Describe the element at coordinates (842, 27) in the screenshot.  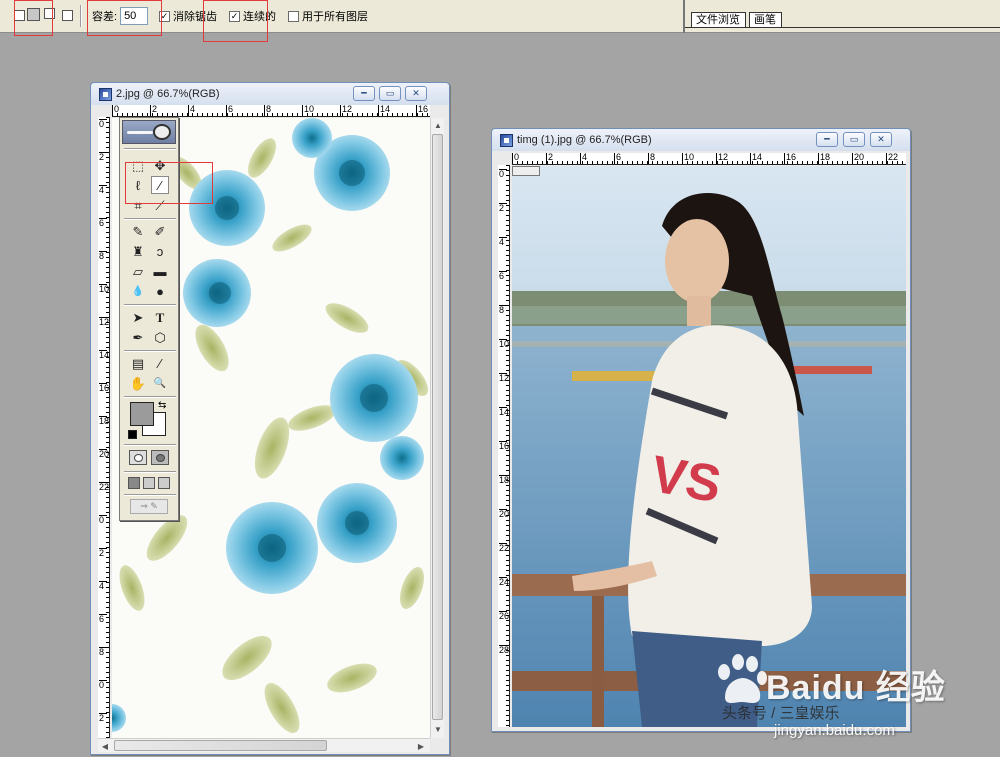
I see `palette-well-divider` at that location.